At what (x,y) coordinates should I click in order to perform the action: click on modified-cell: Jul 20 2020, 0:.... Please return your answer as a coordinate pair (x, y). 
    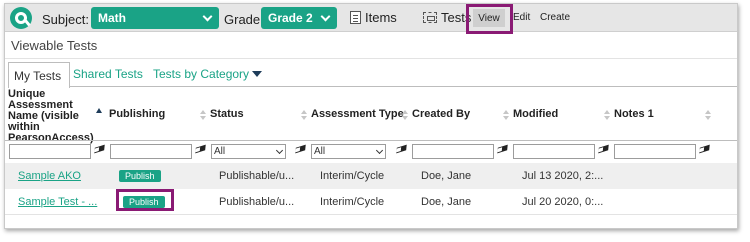
    Looking at the image, I should click on (563, 202).